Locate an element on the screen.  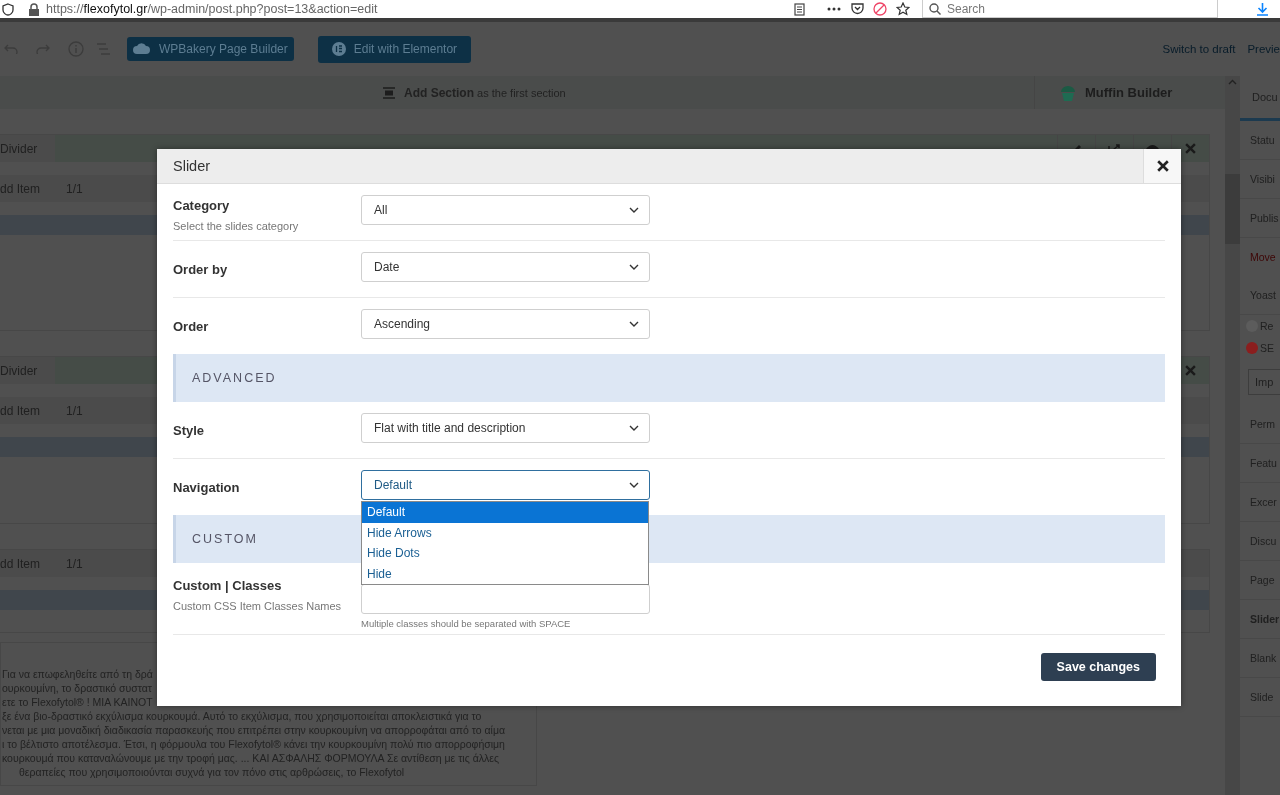
field-label: Order by is located at coordinates (201, 269).